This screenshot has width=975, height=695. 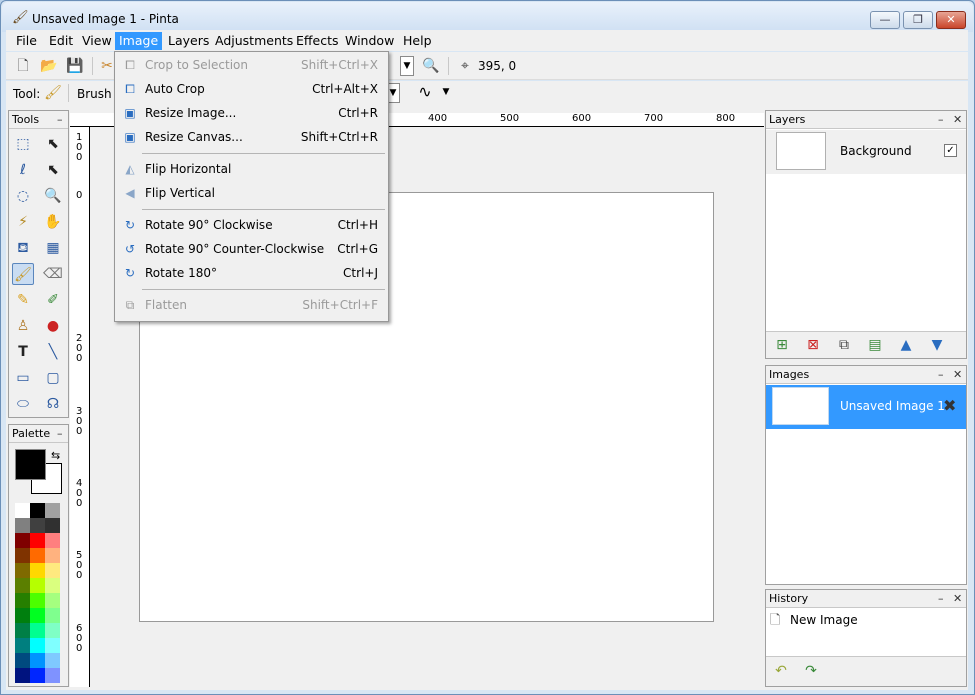 I want to click on delete-layer-icon: ⊠, so click(x=813, y=345).